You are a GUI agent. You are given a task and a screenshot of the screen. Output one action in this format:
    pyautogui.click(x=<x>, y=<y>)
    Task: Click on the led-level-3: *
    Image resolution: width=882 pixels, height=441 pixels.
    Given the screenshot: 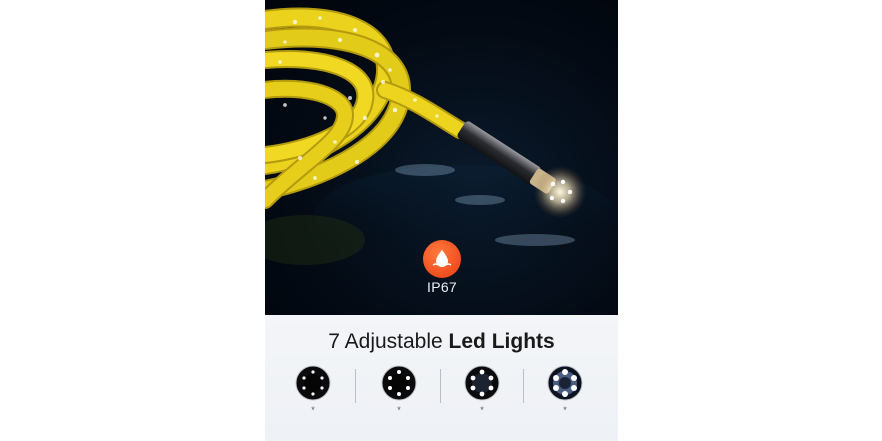 What is the action you would take?
    pyautogui.click(x=482, y=391)
    